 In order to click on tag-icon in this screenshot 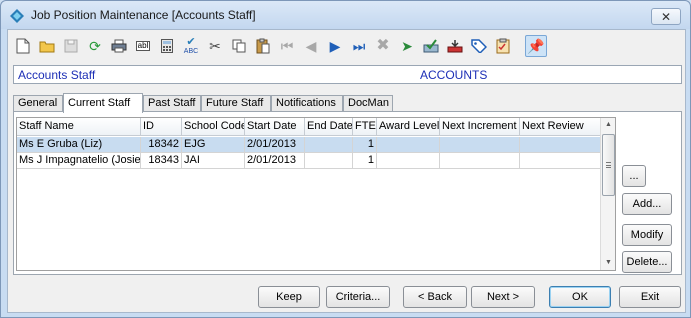, I will do `click(479, 46)`.